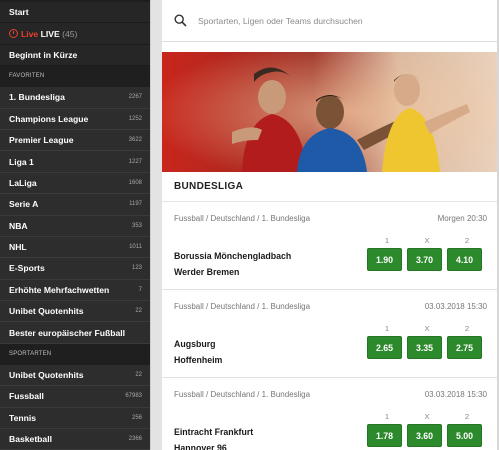 The image size is (499, 450). What do you see at coordinates (140, 289) in the screenshot?
I see `sidebar-item-count: 7` at bounding box center [140, 289].